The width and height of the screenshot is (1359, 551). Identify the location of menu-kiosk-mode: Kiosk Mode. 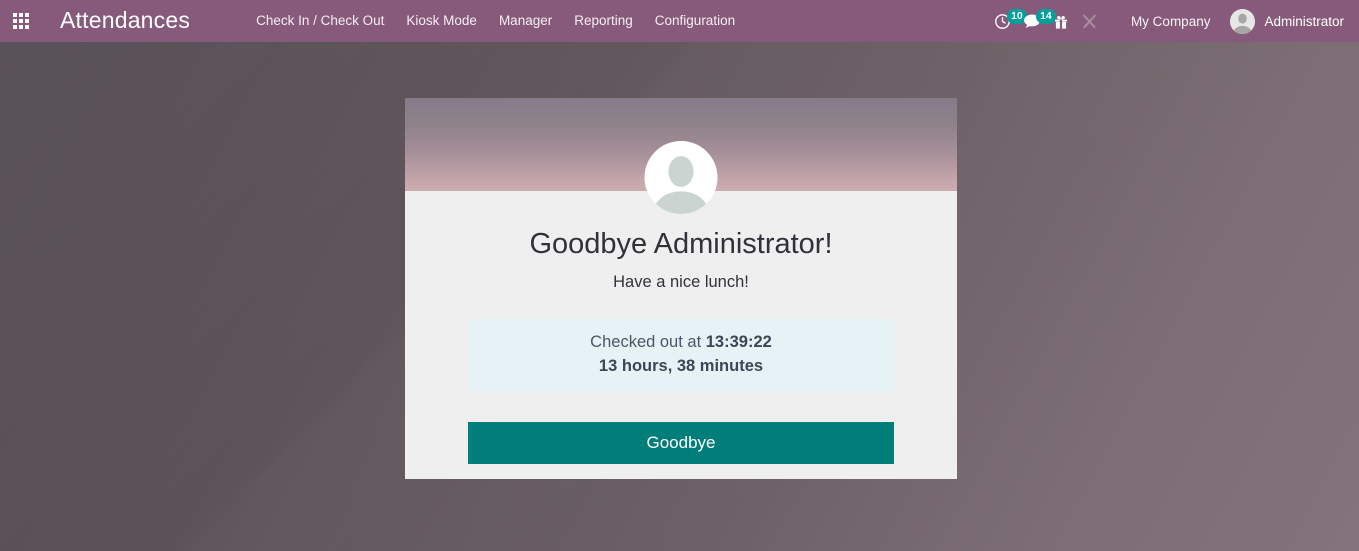
(441, 21).